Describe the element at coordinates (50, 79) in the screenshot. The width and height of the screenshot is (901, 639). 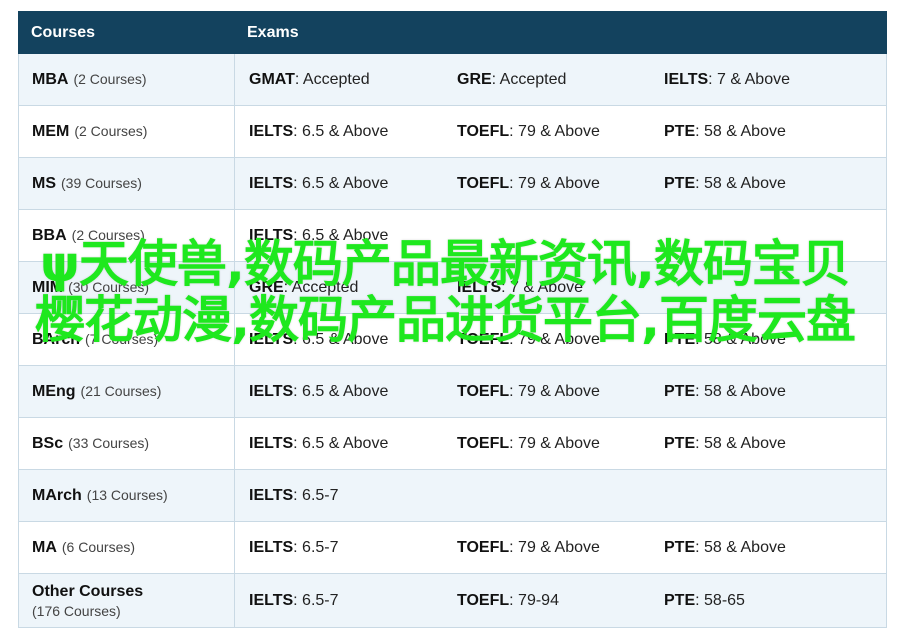
I see `course-name: MBA` at that location.